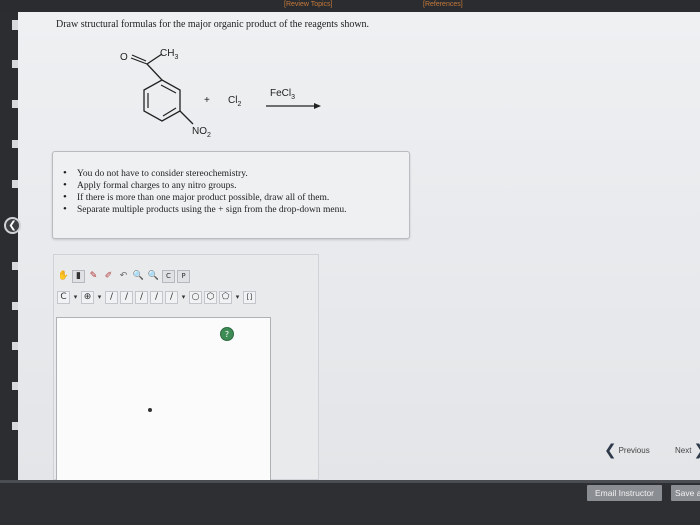 Image resolution: width=700 pixels, height=525 pixels. I want to click on left-margin, so click(9, 247).